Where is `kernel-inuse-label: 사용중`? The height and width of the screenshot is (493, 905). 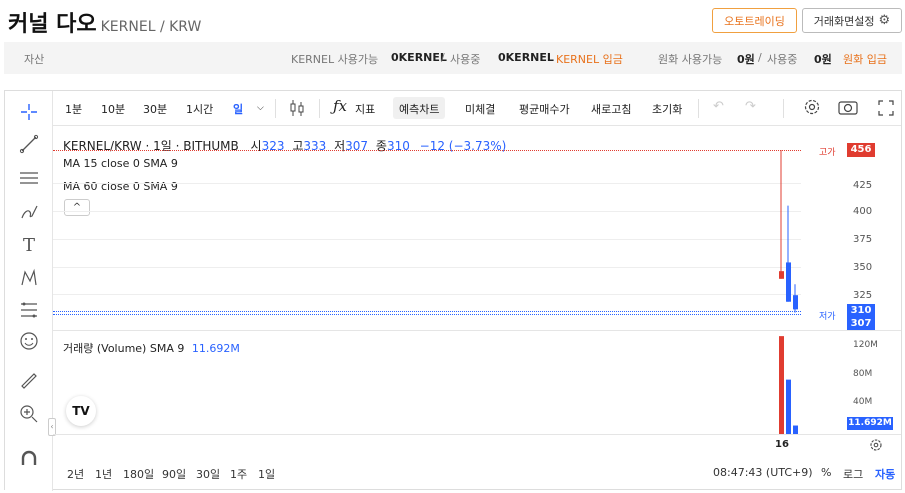 kernel-inuse-label: 사용중 is located at coordinates (465, 59).